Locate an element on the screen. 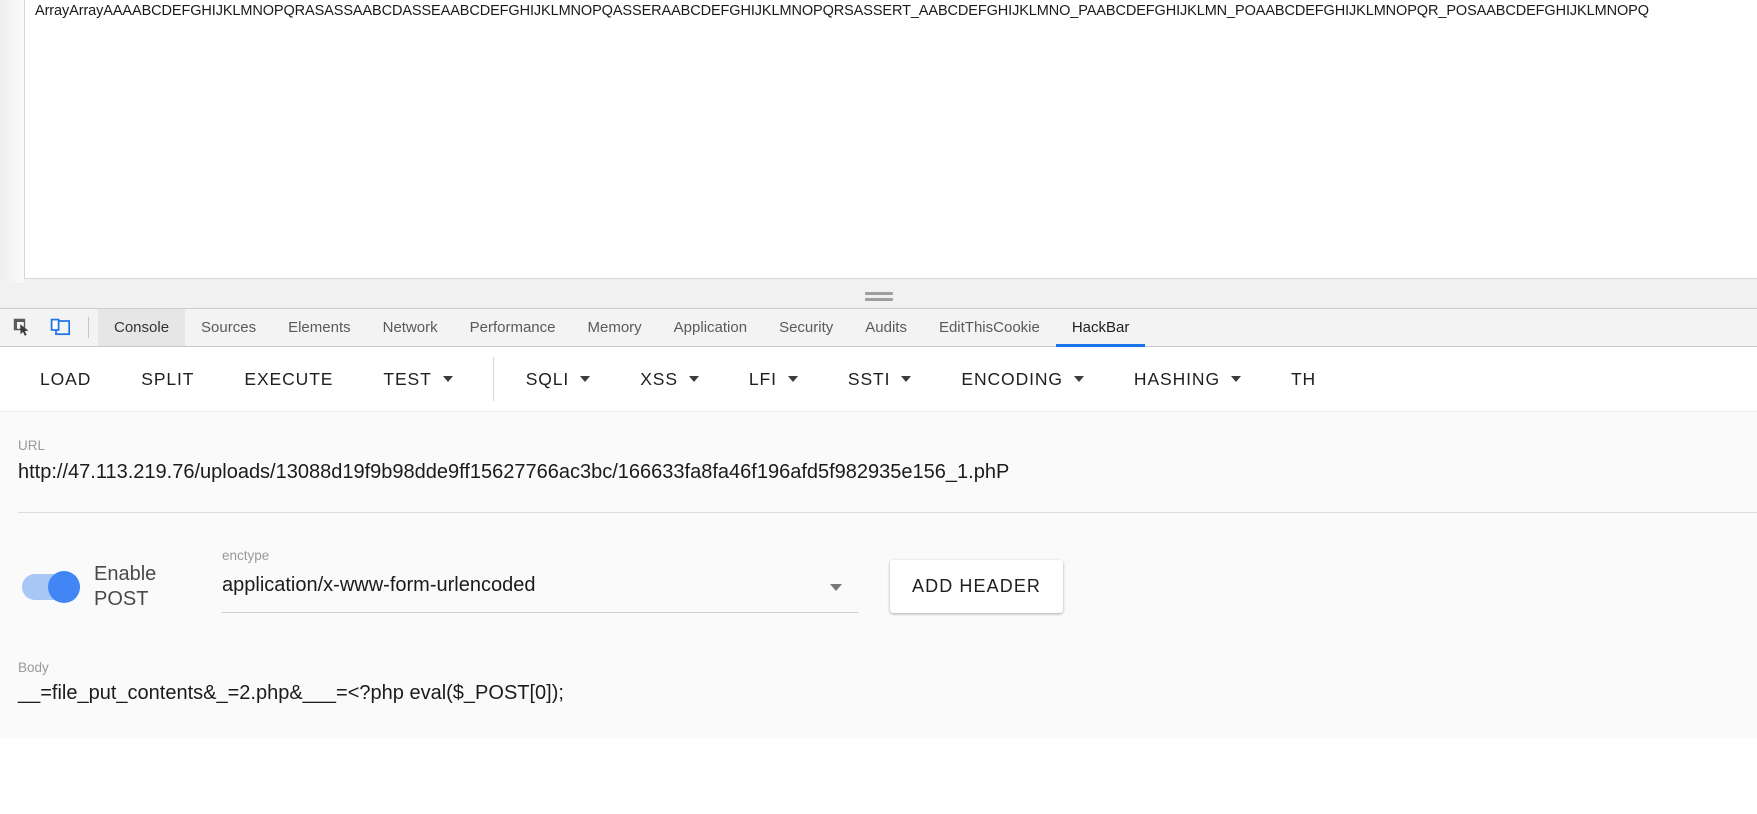 Image resolution: width=1757 pixels, height=814 pixels. hackbar-hashing-menu: HASHING is located at coordinates (1187, 379).